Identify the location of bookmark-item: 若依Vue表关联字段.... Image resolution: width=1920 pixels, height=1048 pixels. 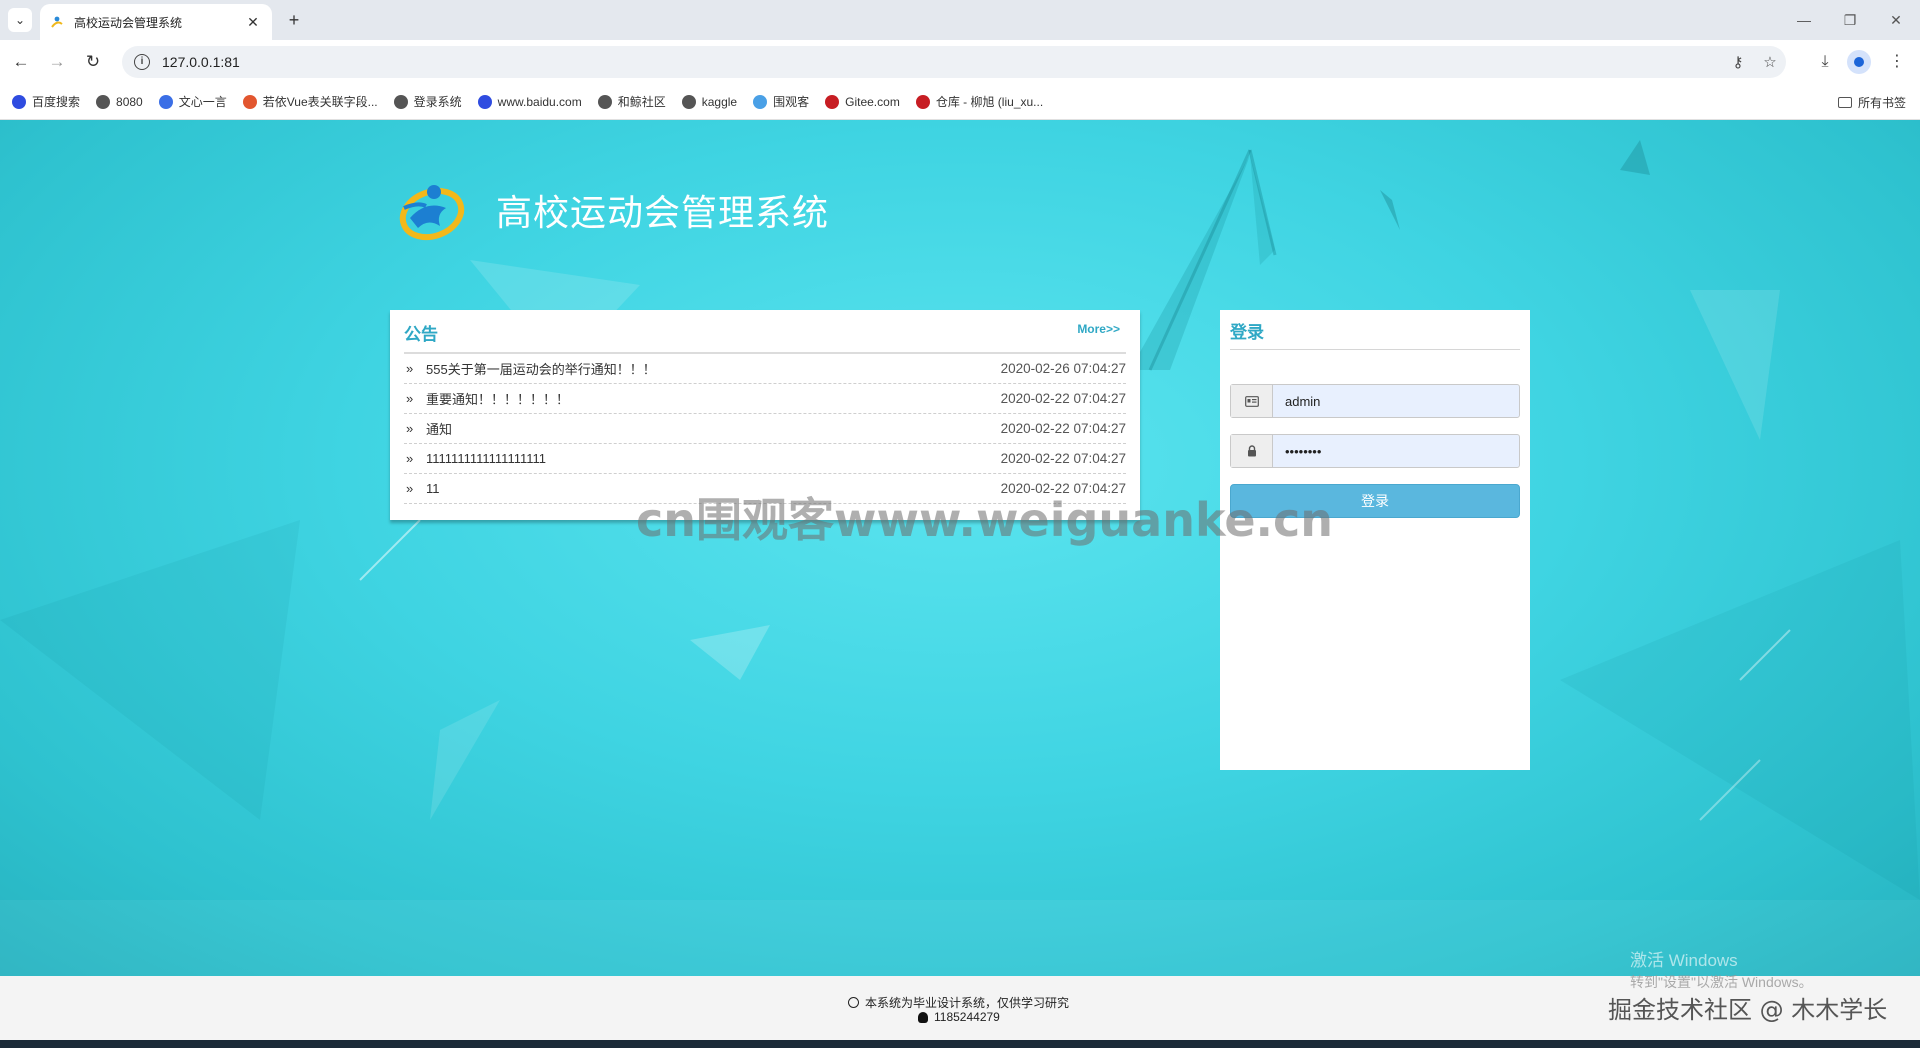
(310, 101).